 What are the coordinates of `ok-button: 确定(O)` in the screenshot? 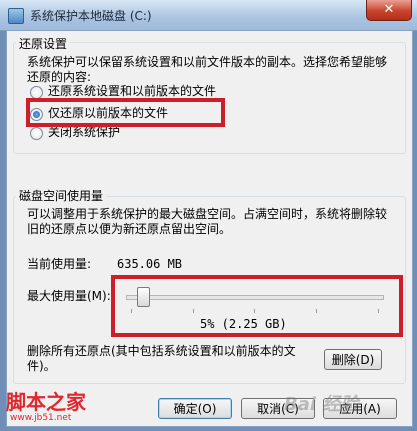 It's located at (195, 408).